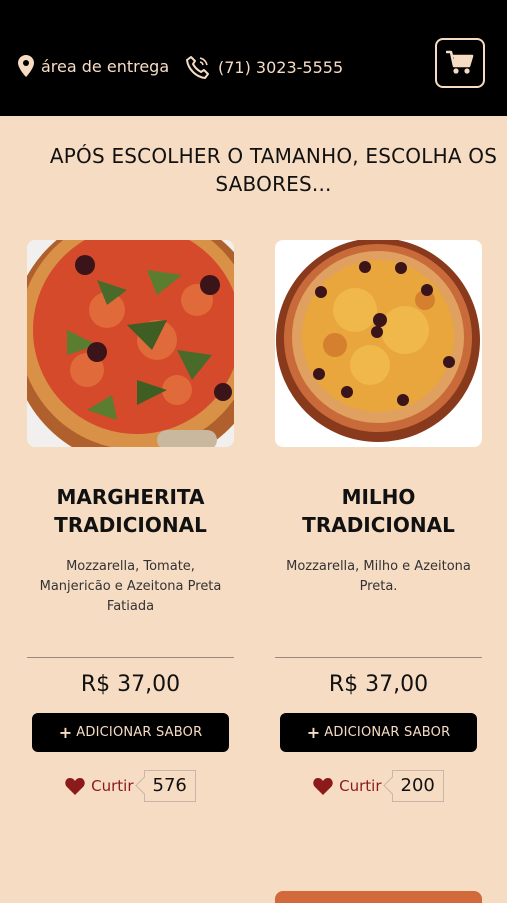 This screenshot has height=903, width=507. I want to click on pizza-margherita-image, so click(130, 343).